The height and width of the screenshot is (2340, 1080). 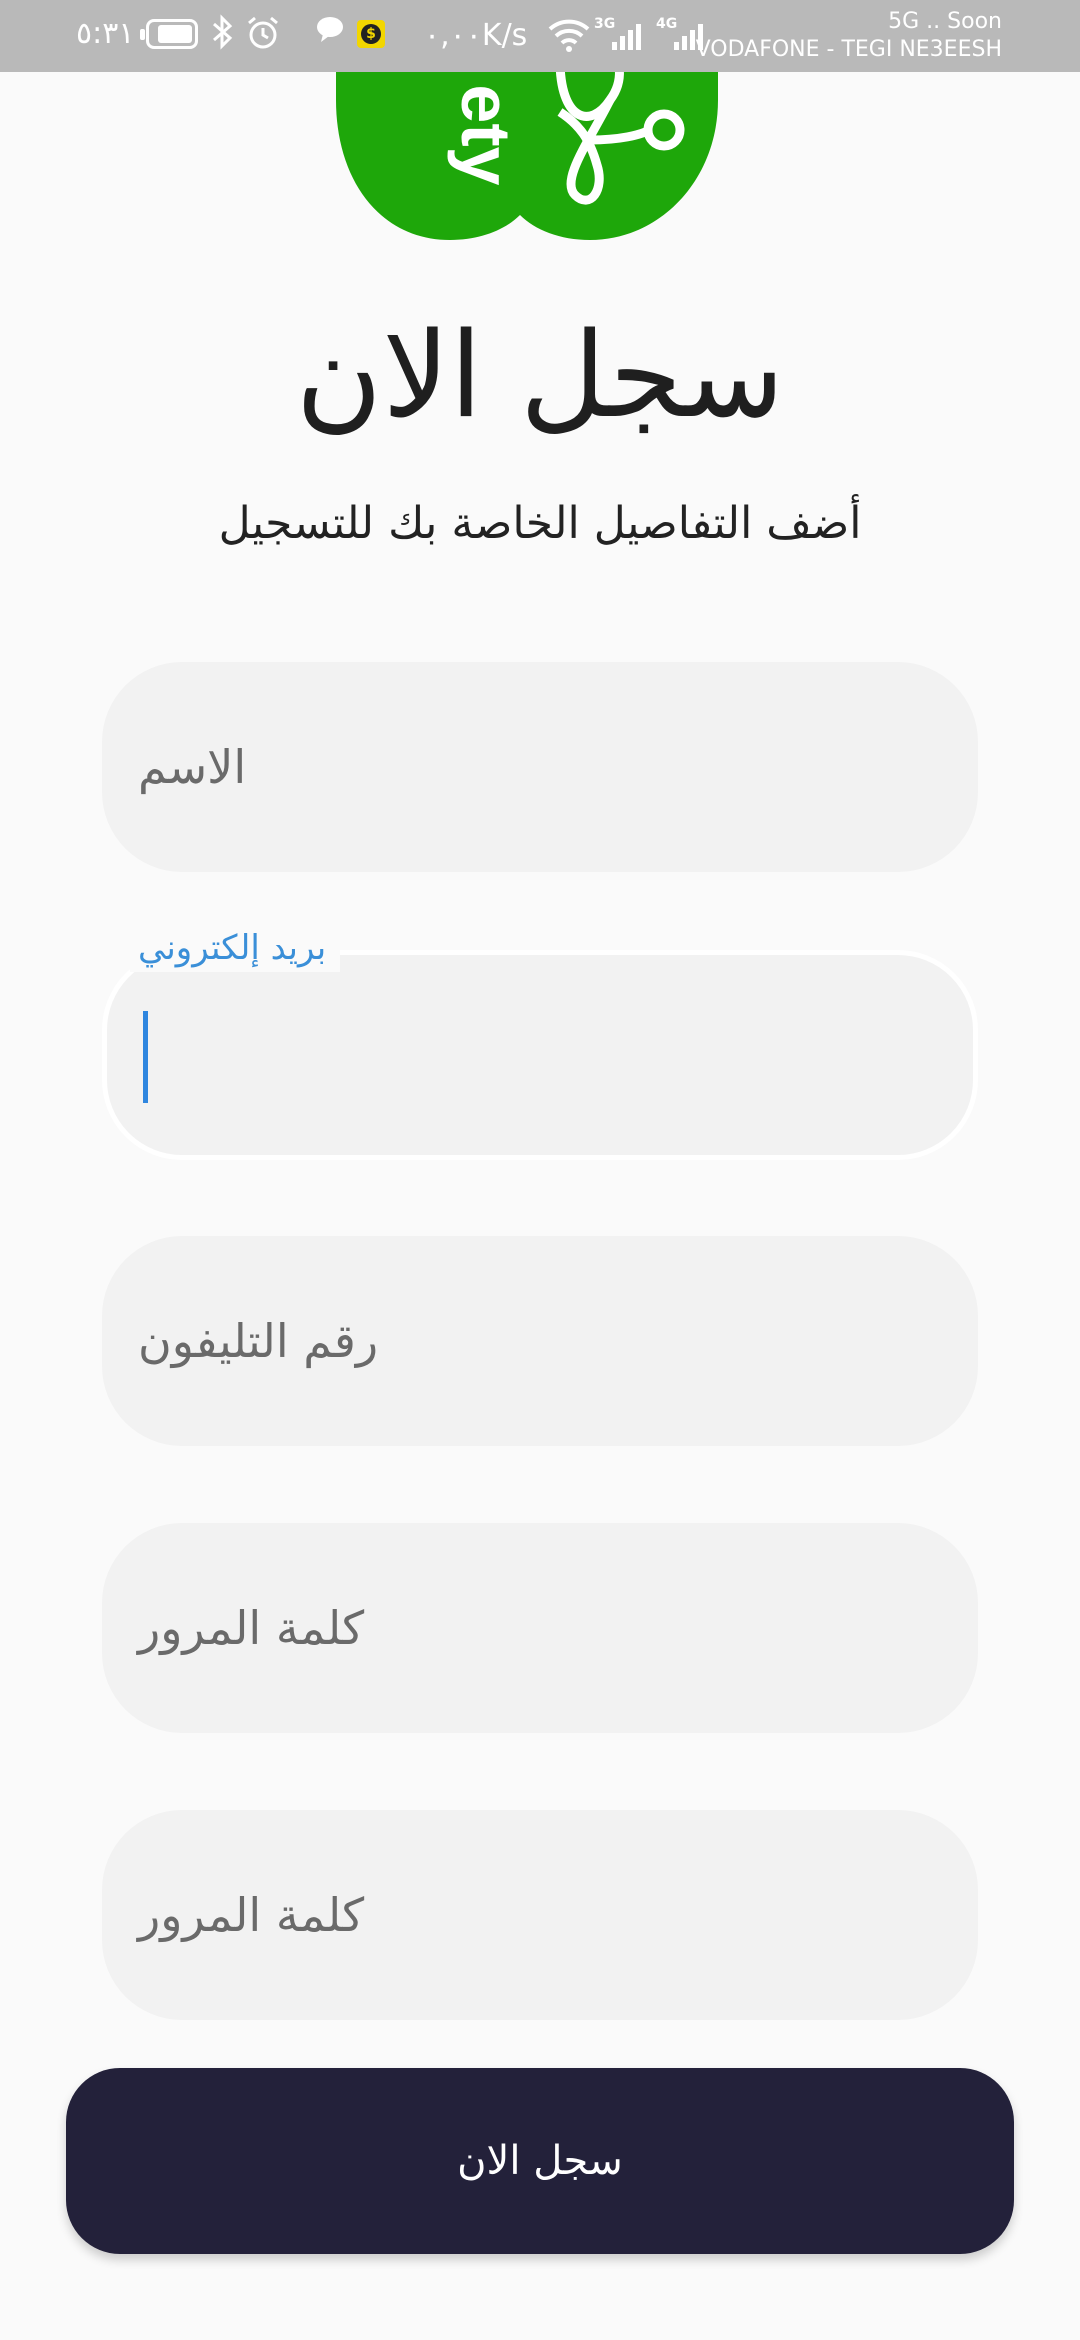 What do you see at coordinates (258, 1341) in the screenshot?
I see `phone-placeholder: رقم التليفون` at bounding box center [258, 1341].